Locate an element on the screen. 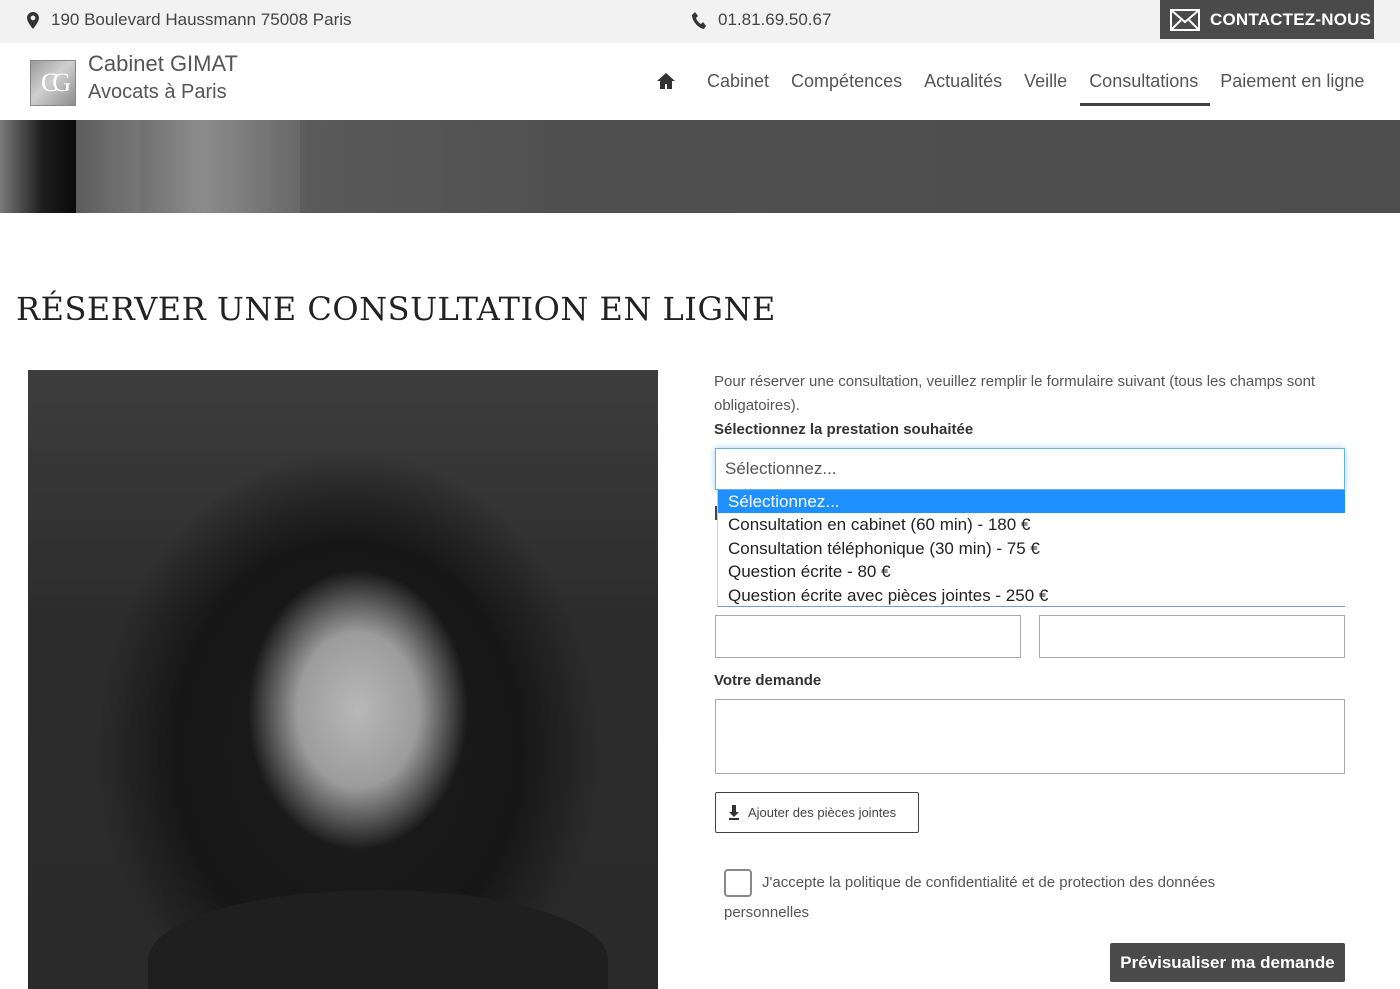 Image resolution: width=1400 pixels, height=989 pixels. brand-name: Cabinet GIMAT is located at coordinates (163, 64).